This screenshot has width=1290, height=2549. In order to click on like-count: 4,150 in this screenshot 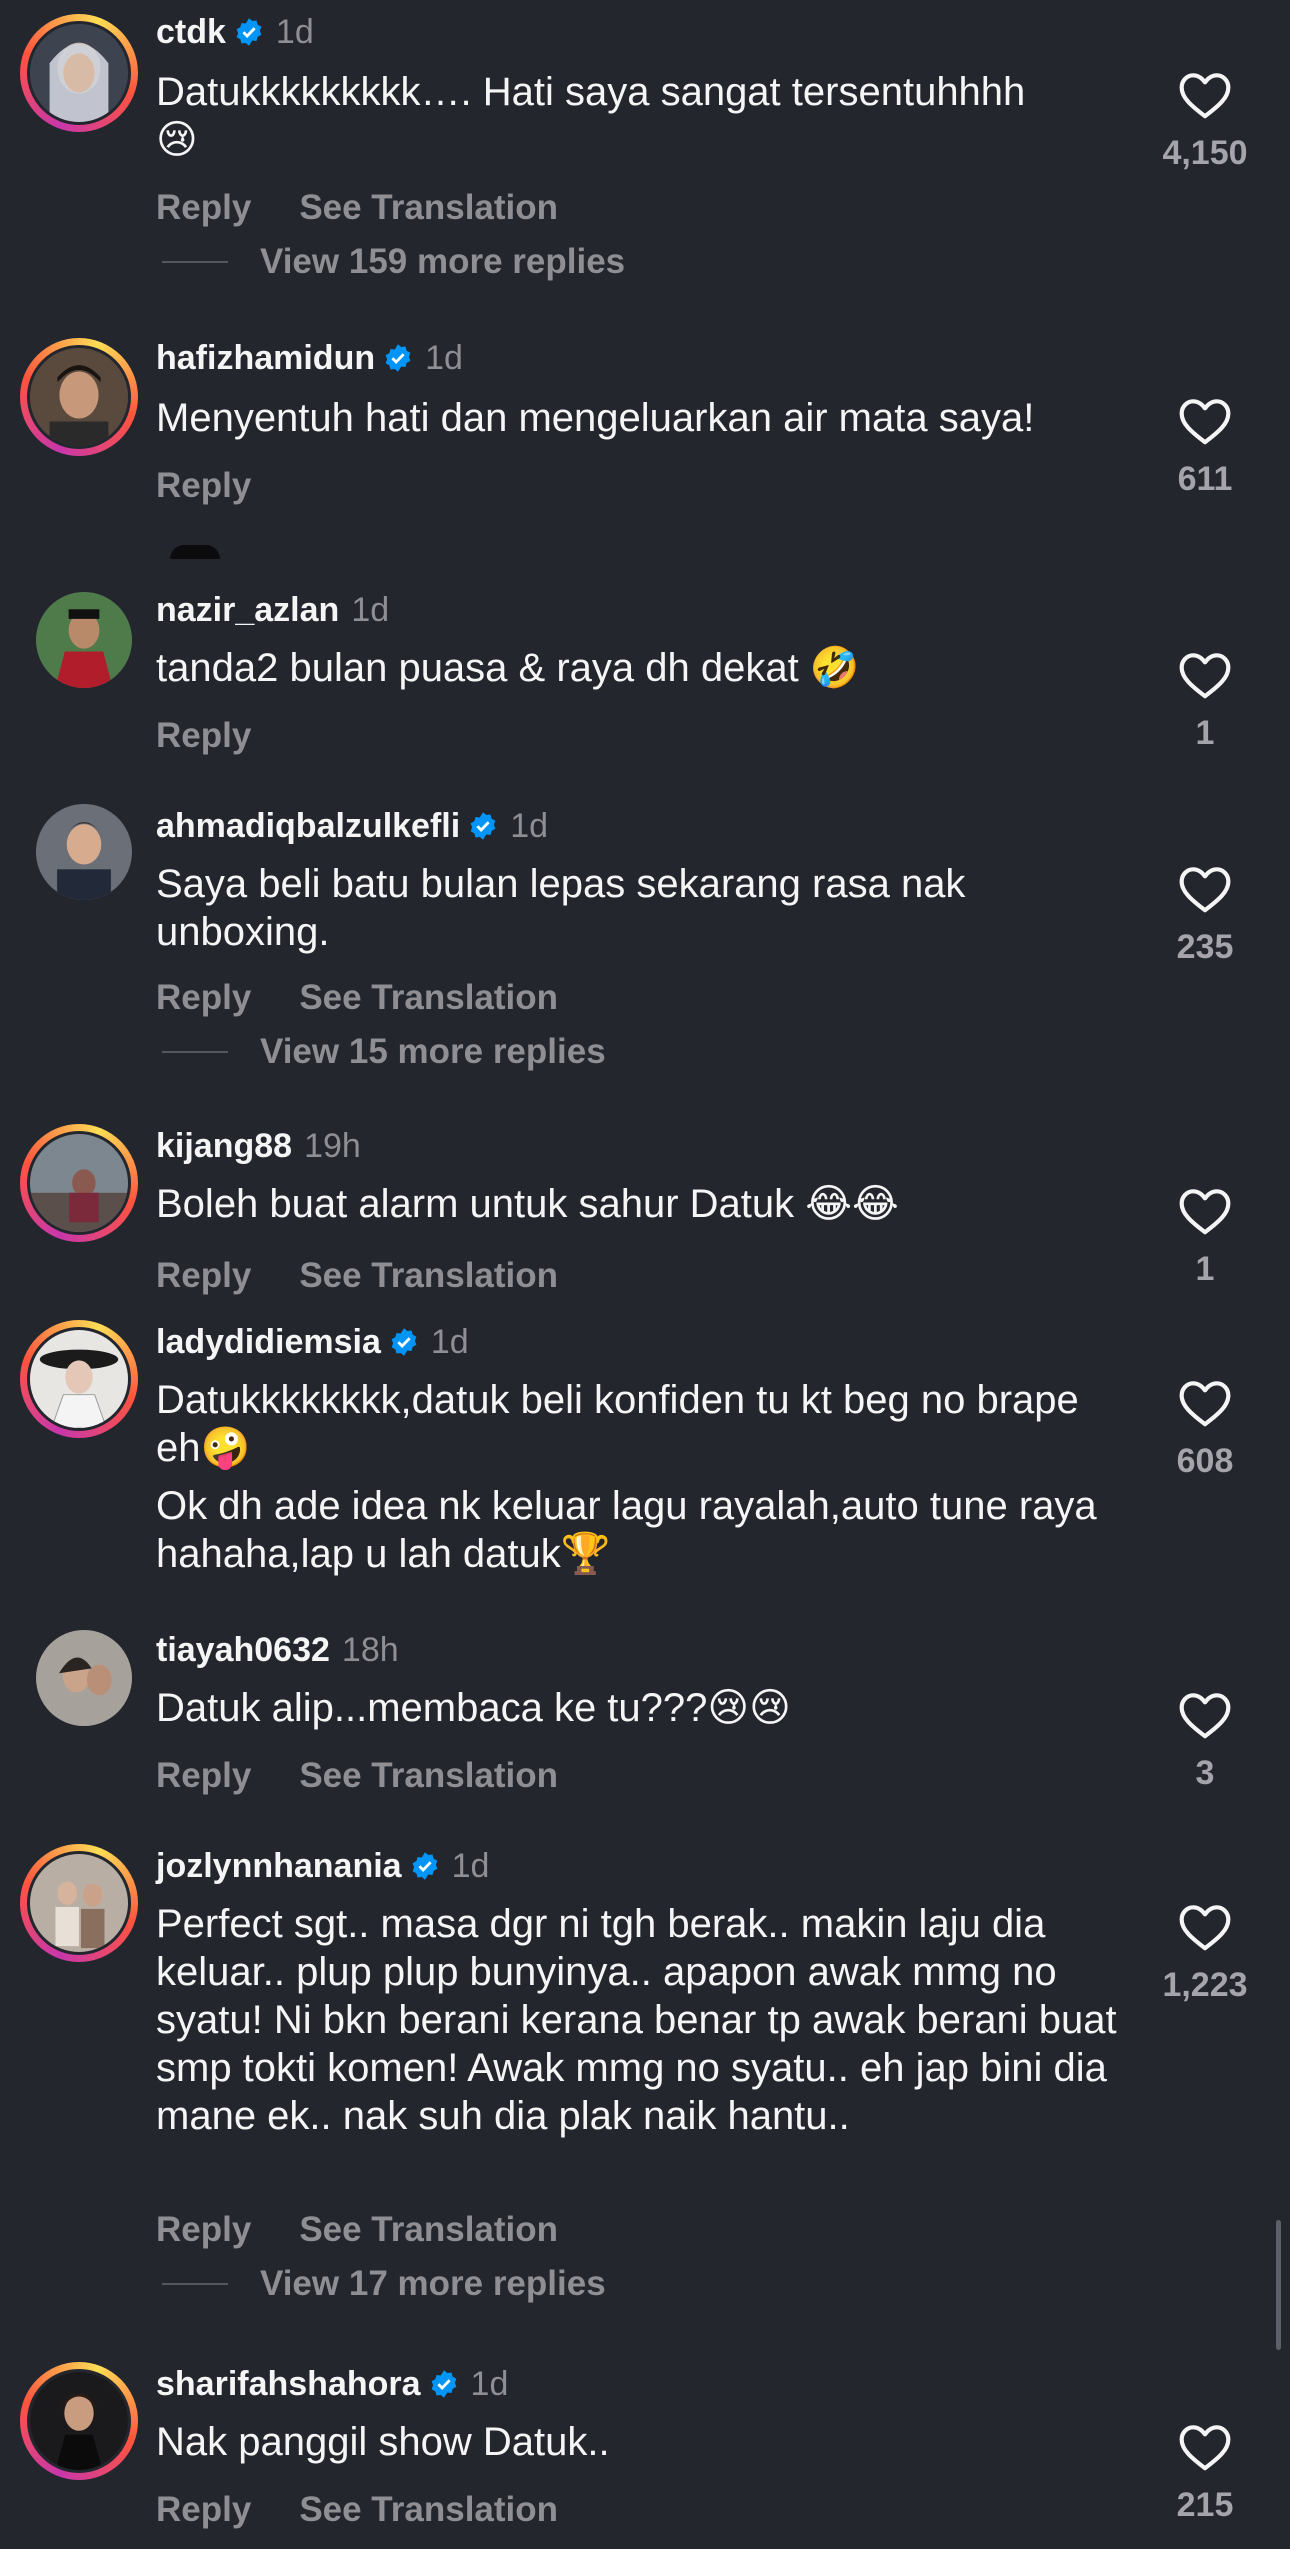, I will do `click(1205, 153)`.